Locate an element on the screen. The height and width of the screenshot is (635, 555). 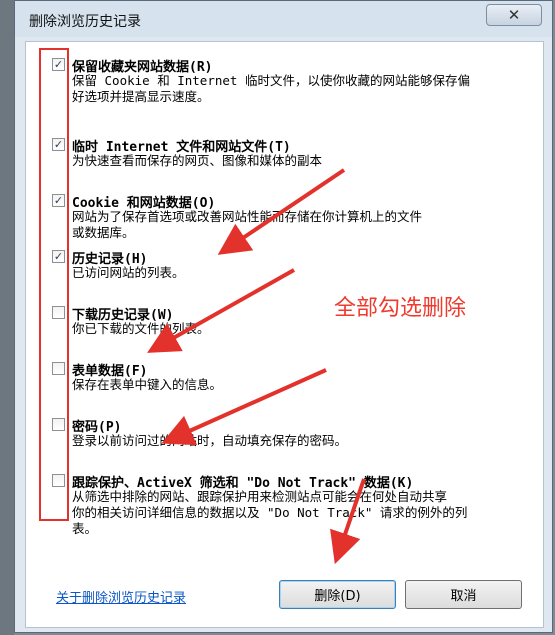
close-button: ✕ is located at coordinates (514, 15).